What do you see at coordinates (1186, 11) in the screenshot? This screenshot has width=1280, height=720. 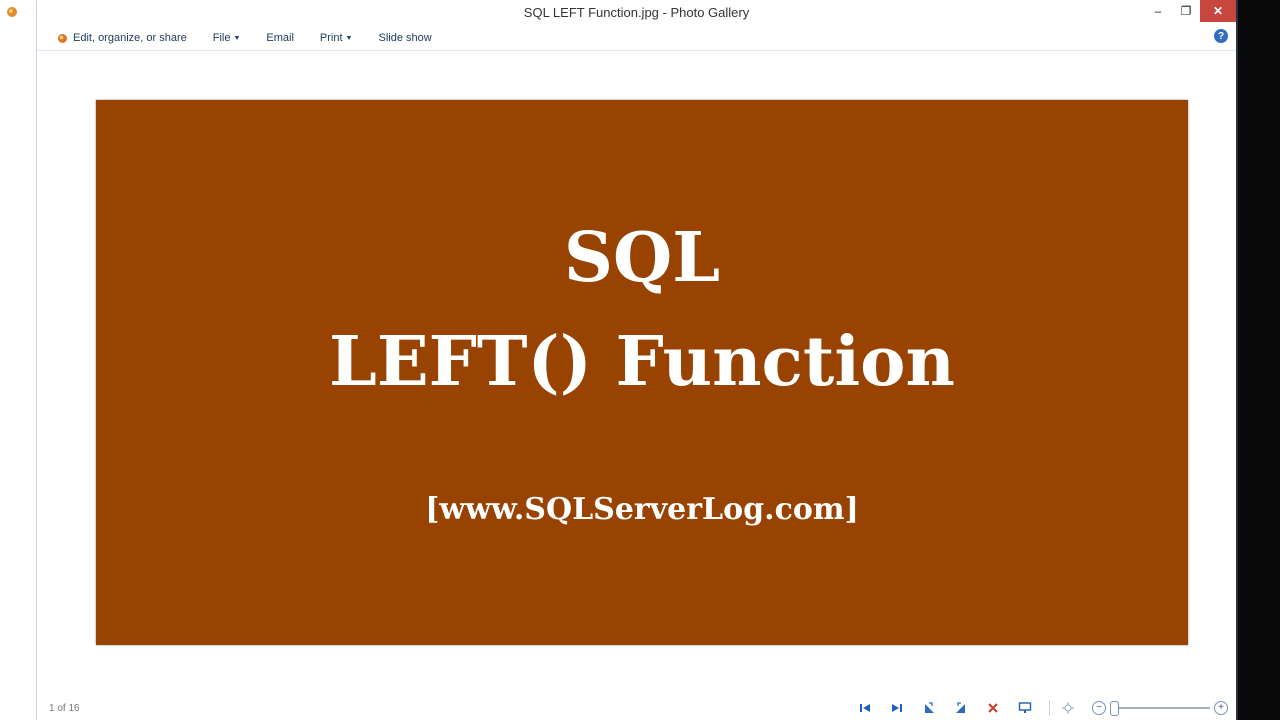 I see `restore-button: ❐` at bounding box center [1186, 11].